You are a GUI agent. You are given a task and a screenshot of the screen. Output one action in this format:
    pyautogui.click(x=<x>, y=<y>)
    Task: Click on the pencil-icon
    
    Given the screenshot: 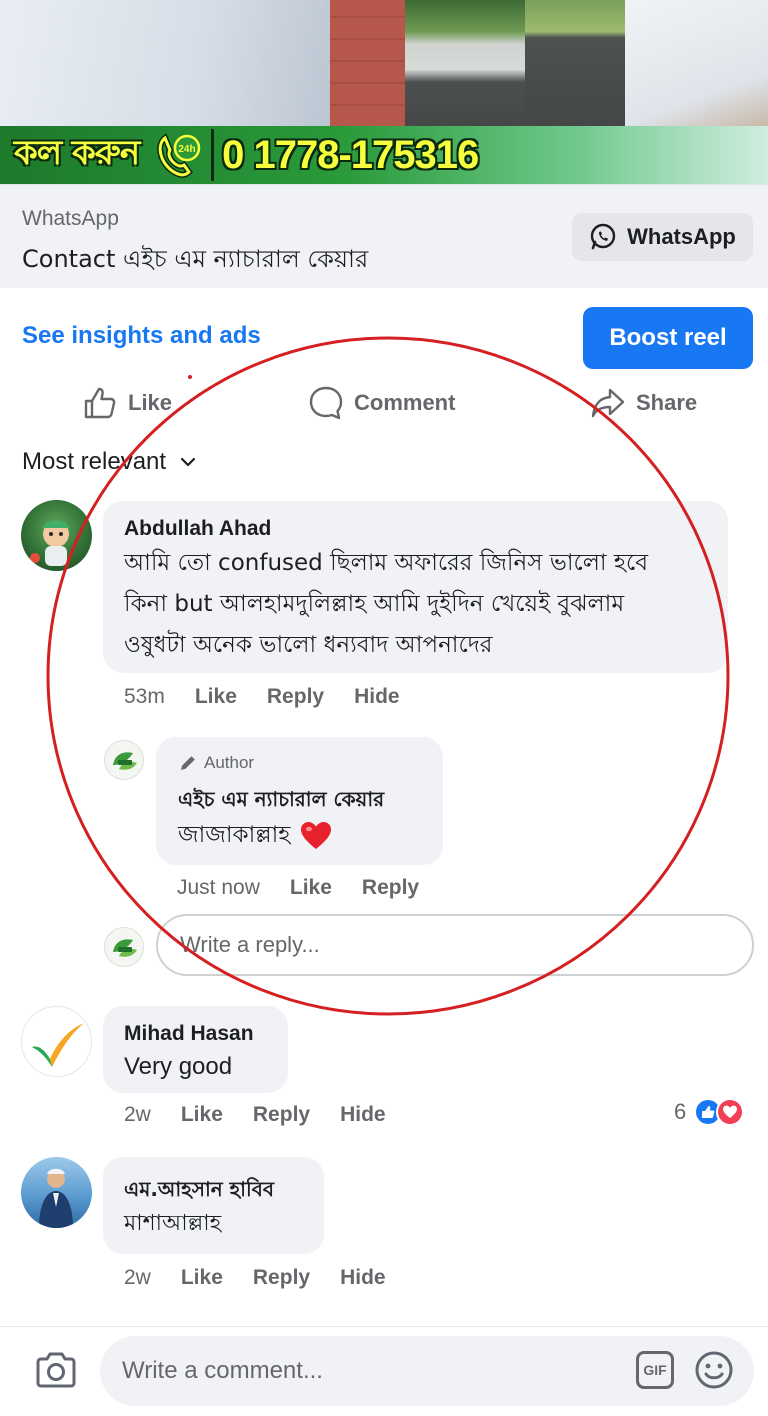 What is the action you would take?
    pyautogui.click(x=188, y=763)
    